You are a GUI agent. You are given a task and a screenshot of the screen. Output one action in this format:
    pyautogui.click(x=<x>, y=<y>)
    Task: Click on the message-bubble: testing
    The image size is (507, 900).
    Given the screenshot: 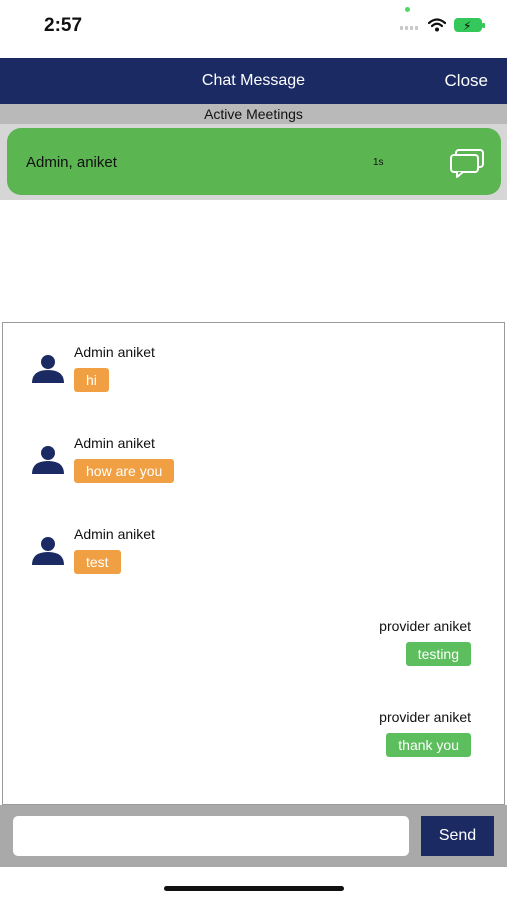 What is the action you would take?
    pyautogui.click(x=438, y=654)
    